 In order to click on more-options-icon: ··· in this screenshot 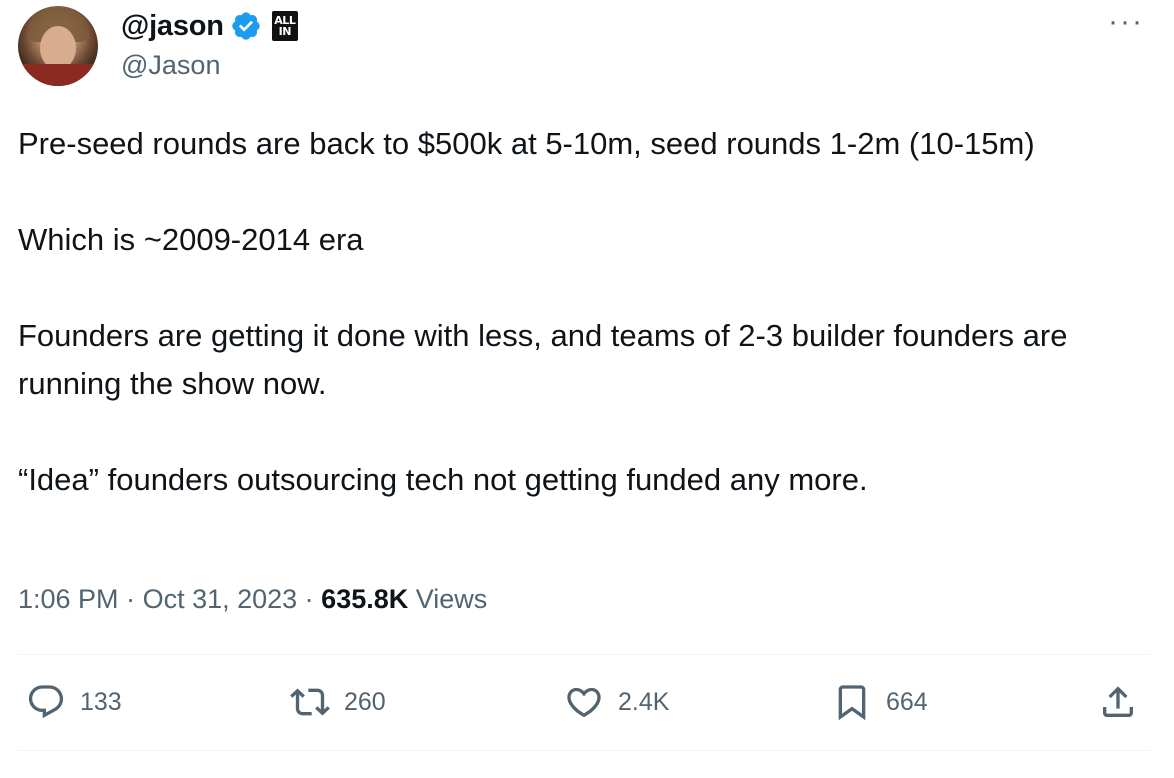, I will do `click(1126, 22)`.